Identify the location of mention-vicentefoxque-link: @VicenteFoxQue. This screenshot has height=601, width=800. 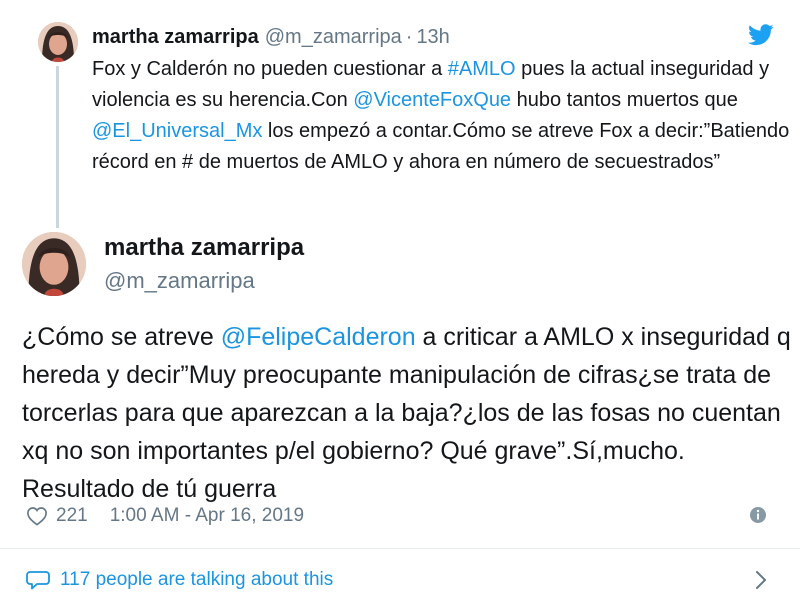
(432, 100).